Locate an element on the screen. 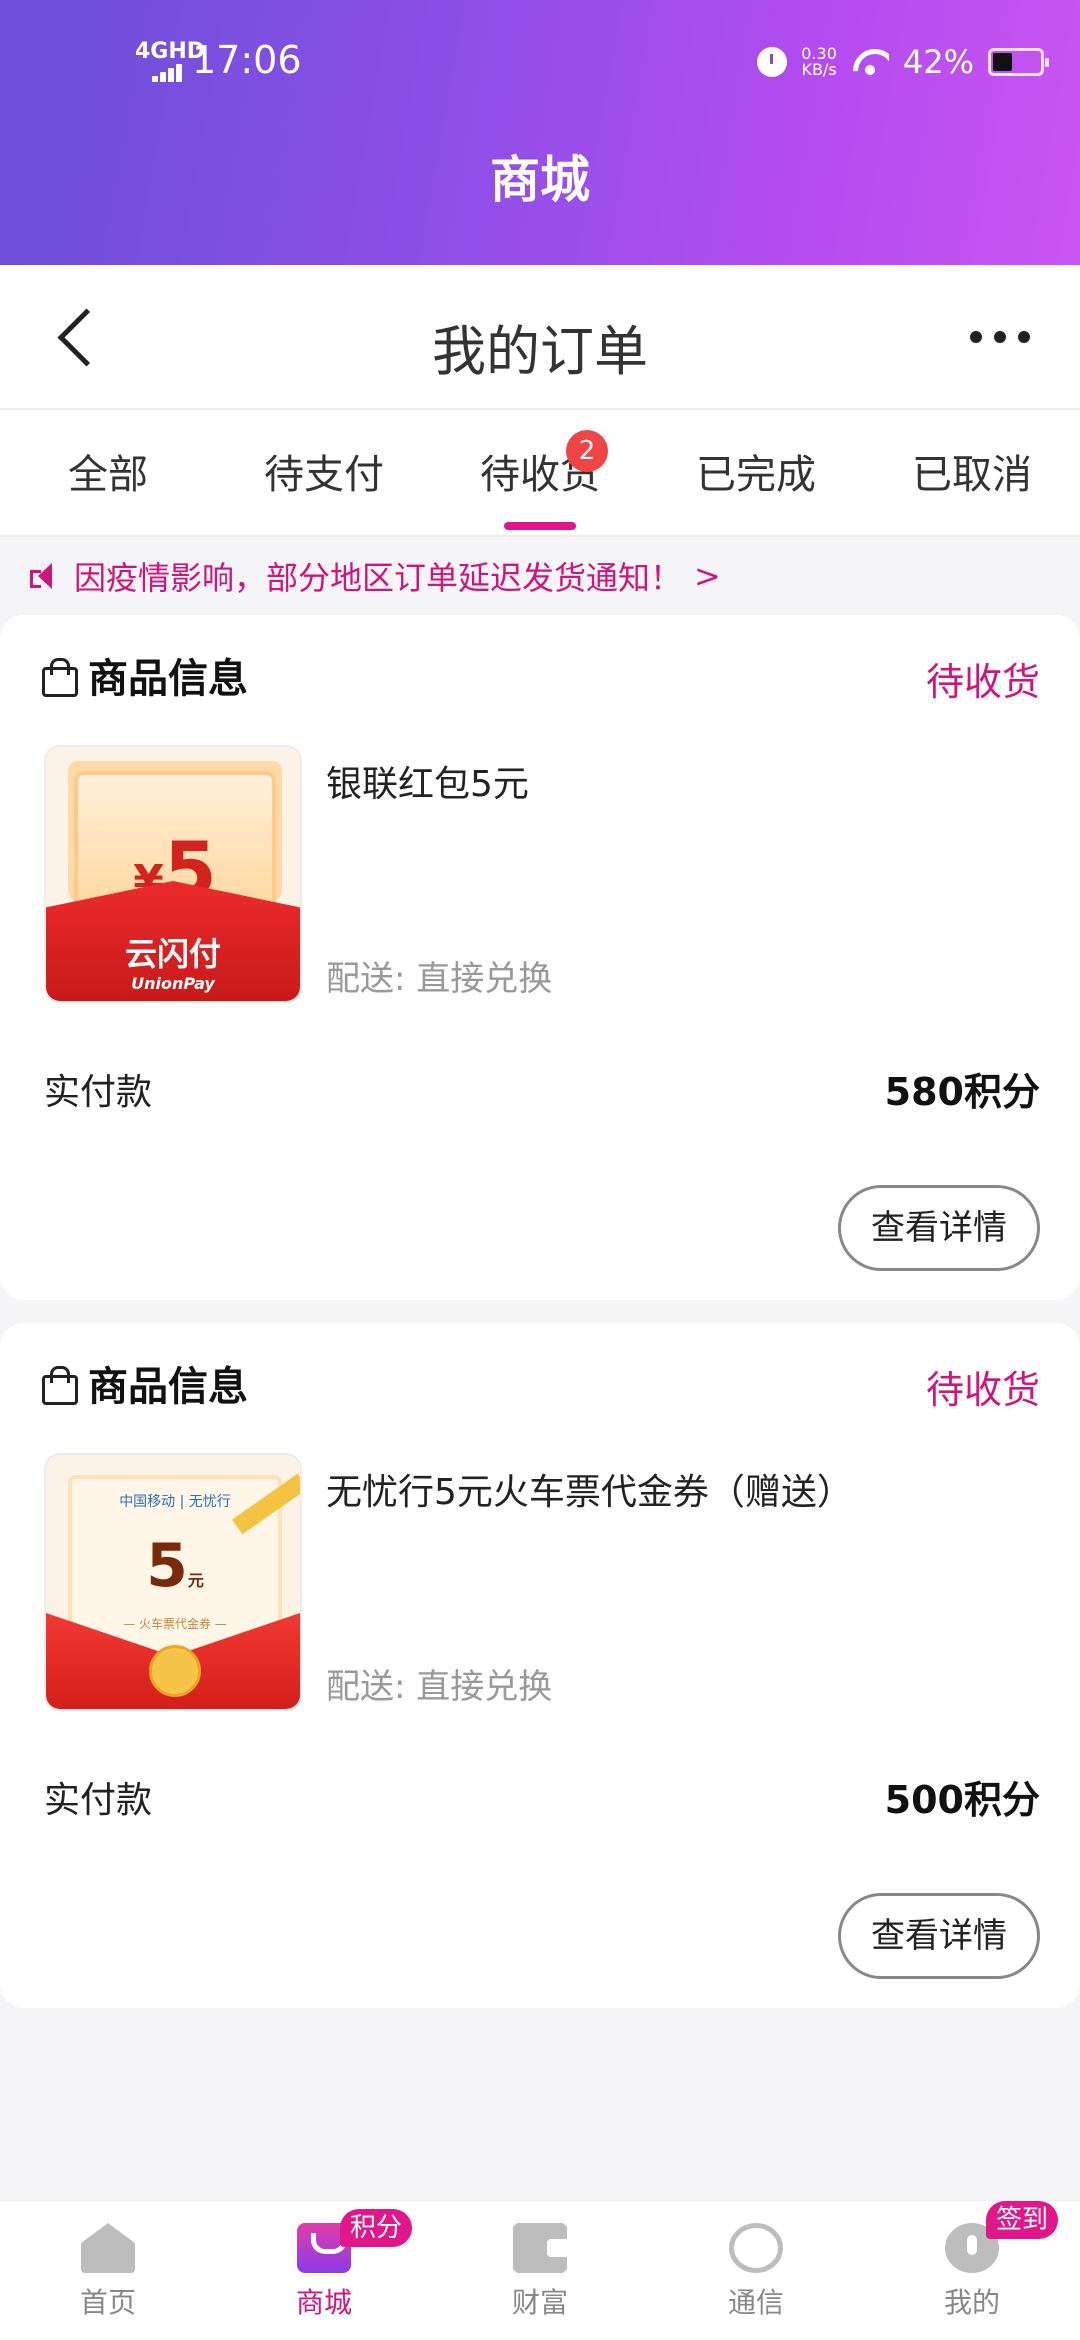  bottom-nav-label: 我的 is located at coordinates (971, 2302).